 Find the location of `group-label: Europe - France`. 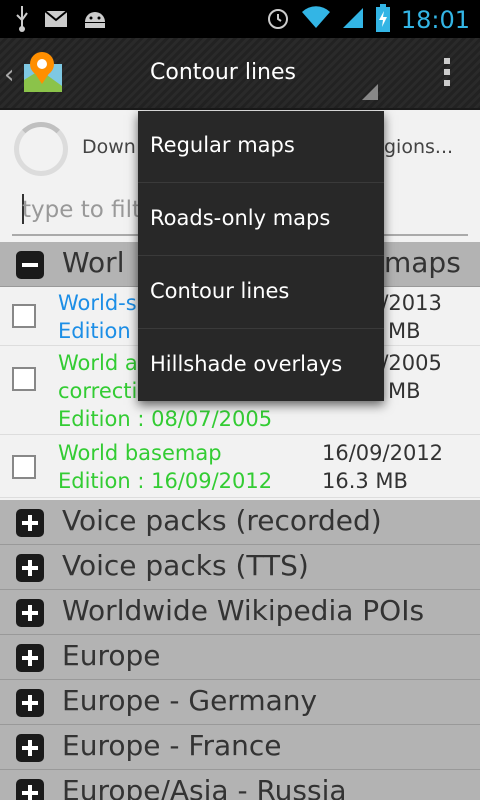

group-label: Europe - France is located at coordinates (172, 745).